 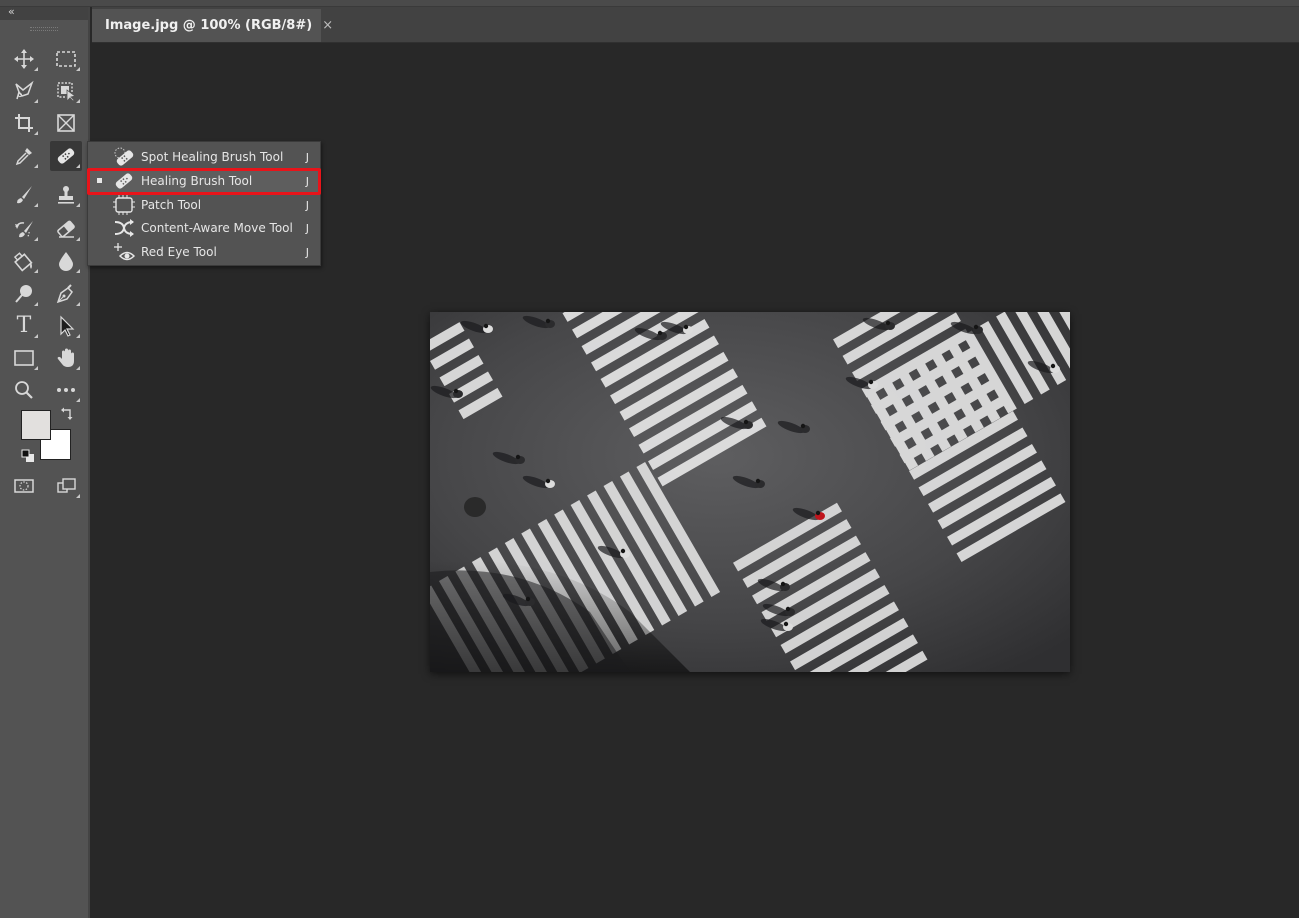 I want to click on history-brush-tool, so click(x=24, y=229).